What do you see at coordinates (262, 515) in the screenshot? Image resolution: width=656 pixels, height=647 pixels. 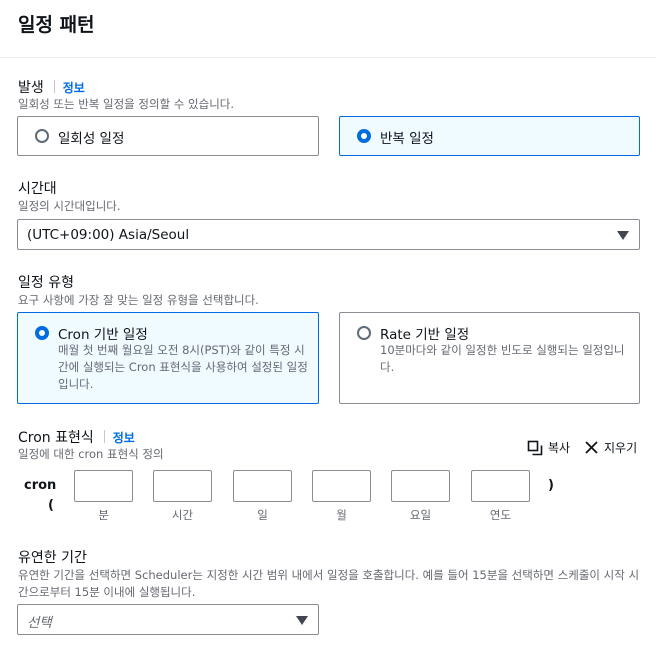 I see `cron-day-of-month-caption: 일` at bounding box center [262, 515].